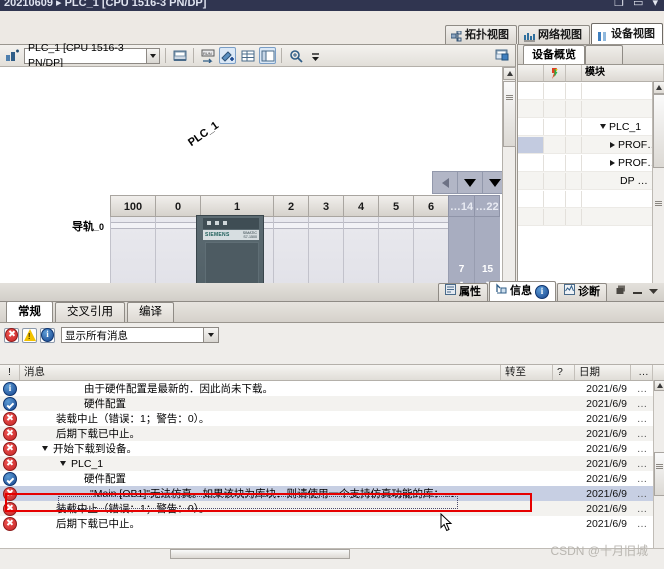 The height and width of the screenshot is (569, 664). Describe the element at coordinates (230, 254) in the screenshot. I see `cpu-module-graphic: SIEMENS SIMATIC S7-1500` at that location.